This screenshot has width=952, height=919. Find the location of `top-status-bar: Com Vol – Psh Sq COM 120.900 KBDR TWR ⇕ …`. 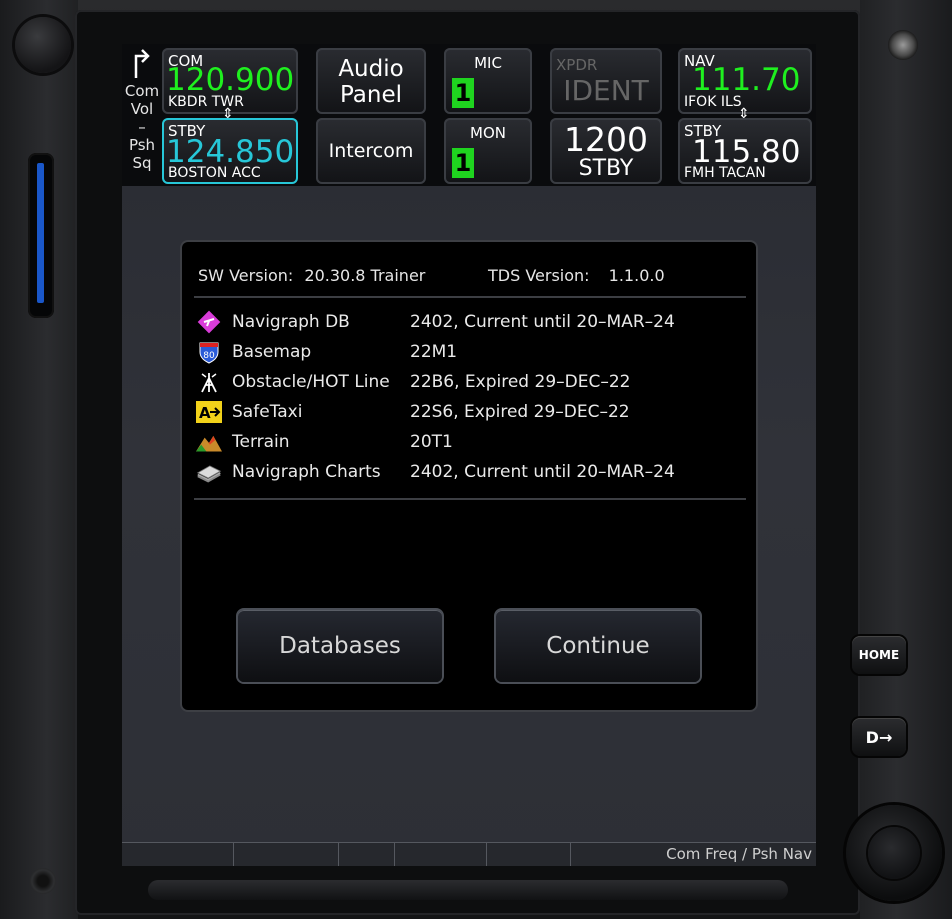

top-status-bar: Com Vol – Psh Sq COM 120.900 KBDR TWR ⇕ … is located at coordinates (469, 115).